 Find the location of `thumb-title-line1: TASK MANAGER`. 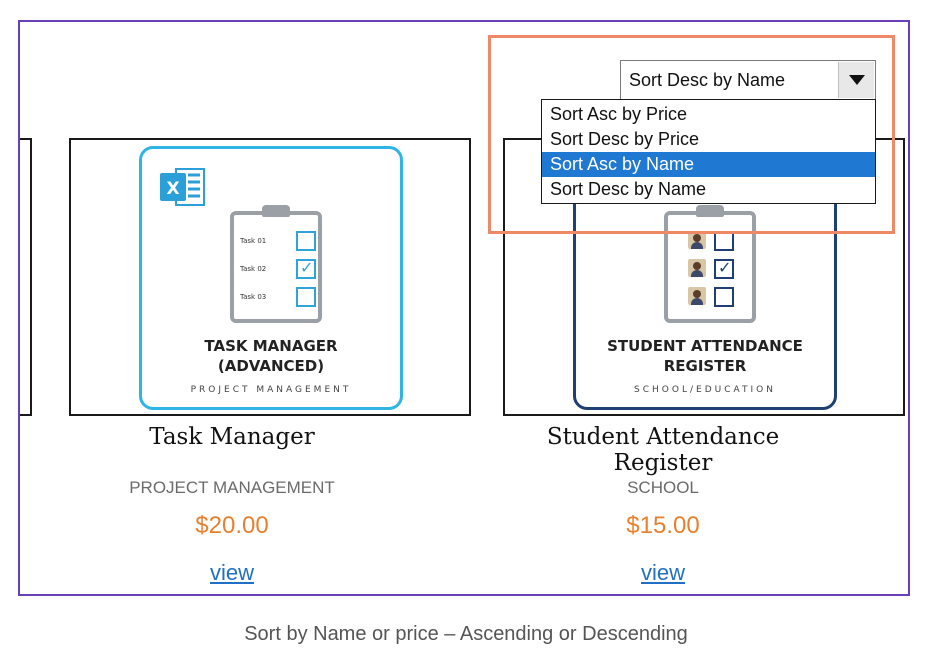

thumb-title-line1: TASK MANAGER is located at coordinates (271, 346).